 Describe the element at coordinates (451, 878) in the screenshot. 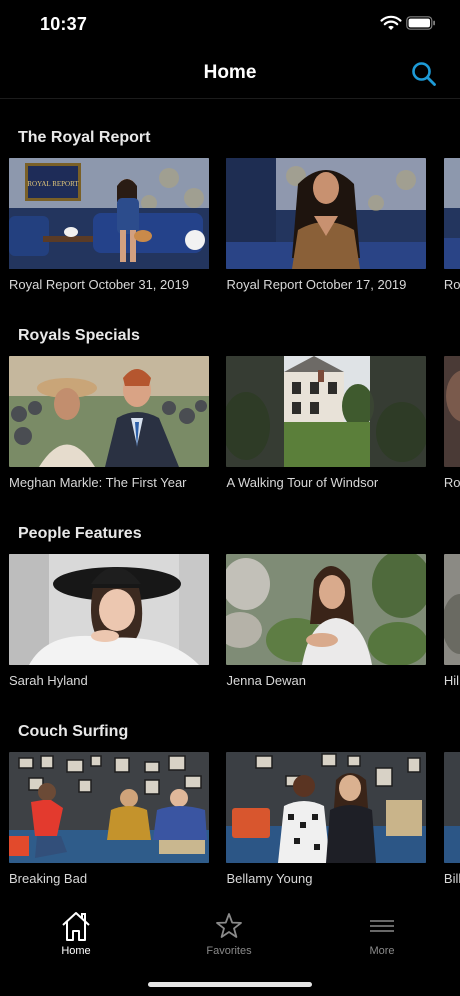

I see `video-title: Bill` at that location.